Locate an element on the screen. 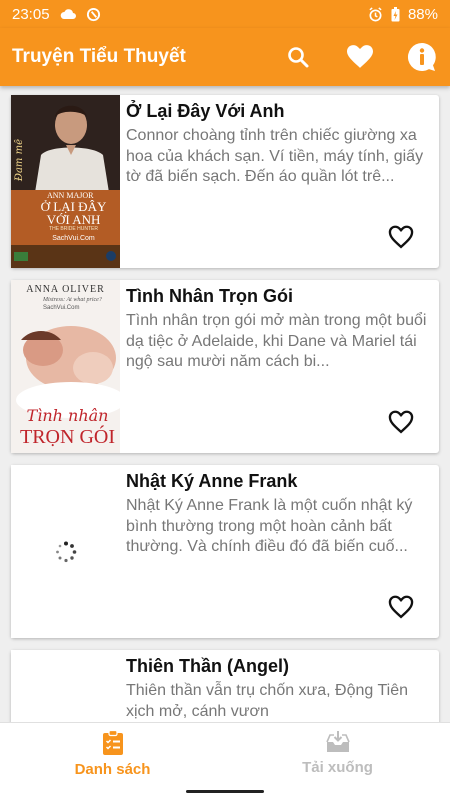  sync-icon is located at coordinates (93, 14).